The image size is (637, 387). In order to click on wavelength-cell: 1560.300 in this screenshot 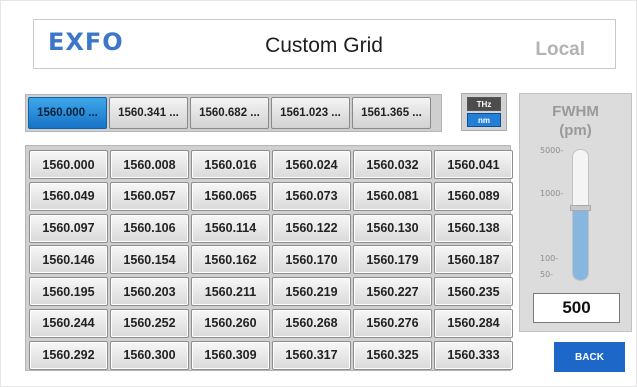, I will do `click(149, 355)`.